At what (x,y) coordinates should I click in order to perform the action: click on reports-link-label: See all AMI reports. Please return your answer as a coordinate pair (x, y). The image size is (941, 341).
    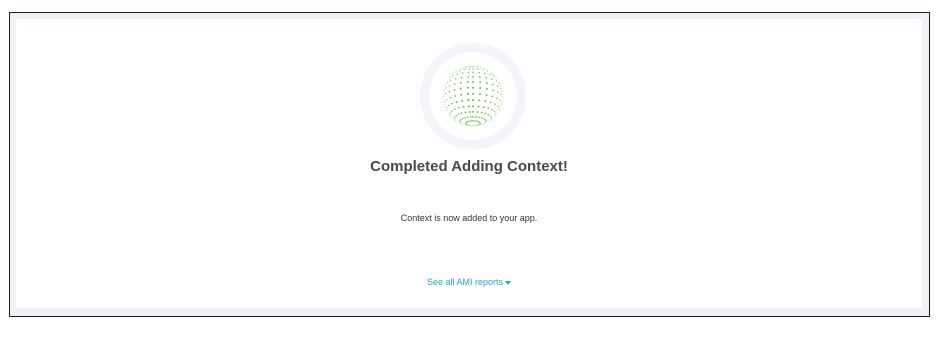
    Looking at the image, I should click on (465, 282).